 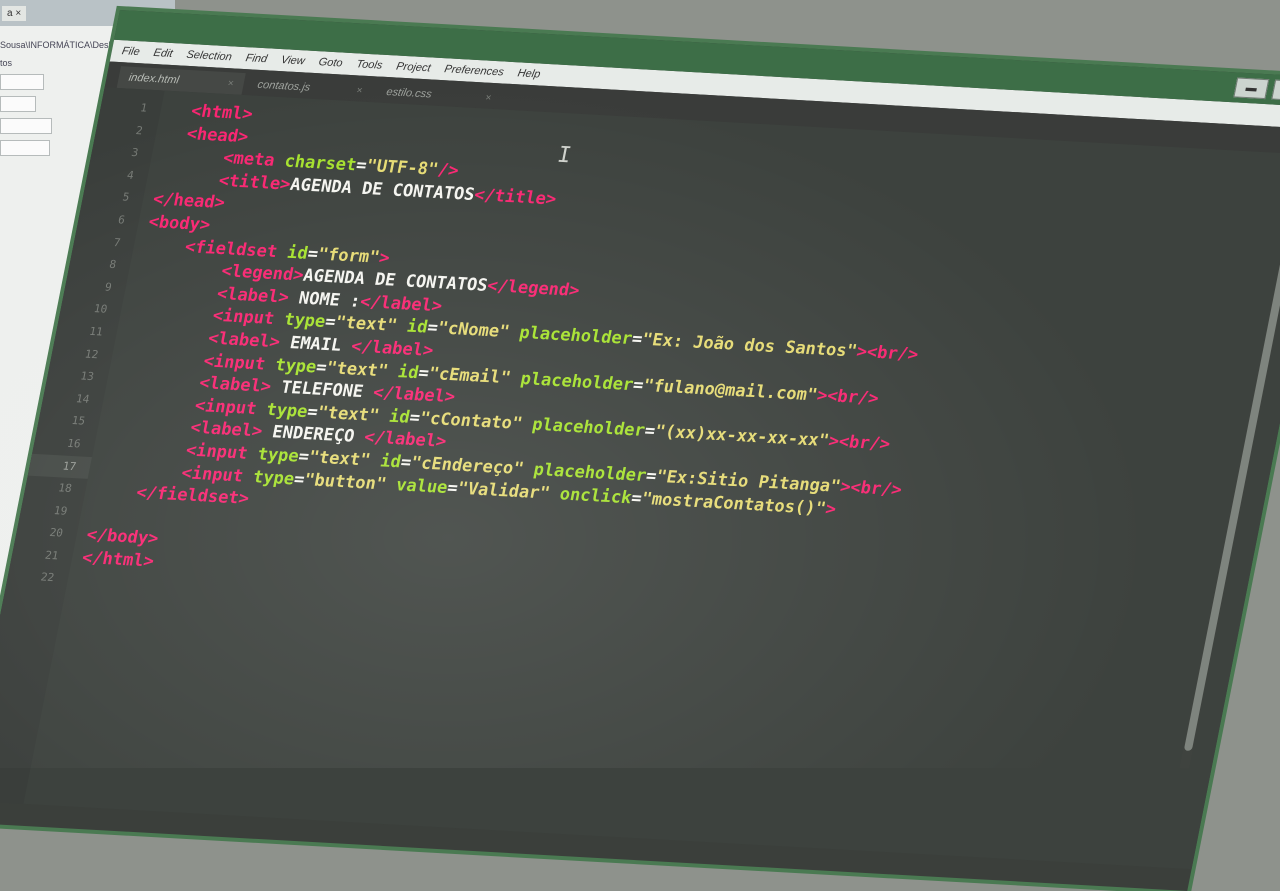 I want to click on line-number: 3, so click(x=135, y=153).